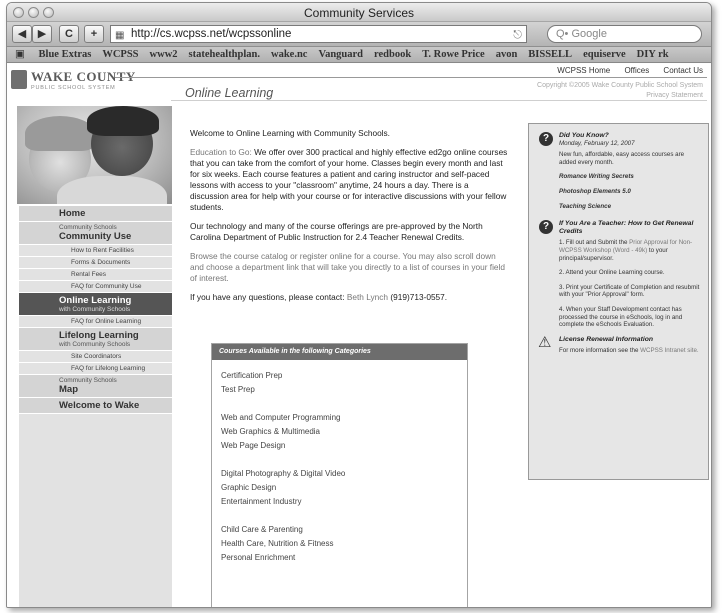  What do you see at coordinates (95, 275) in the screenshot?
I see `sidebar-item-rental-fees: Rental Fees` at bounding box center [95, 275].